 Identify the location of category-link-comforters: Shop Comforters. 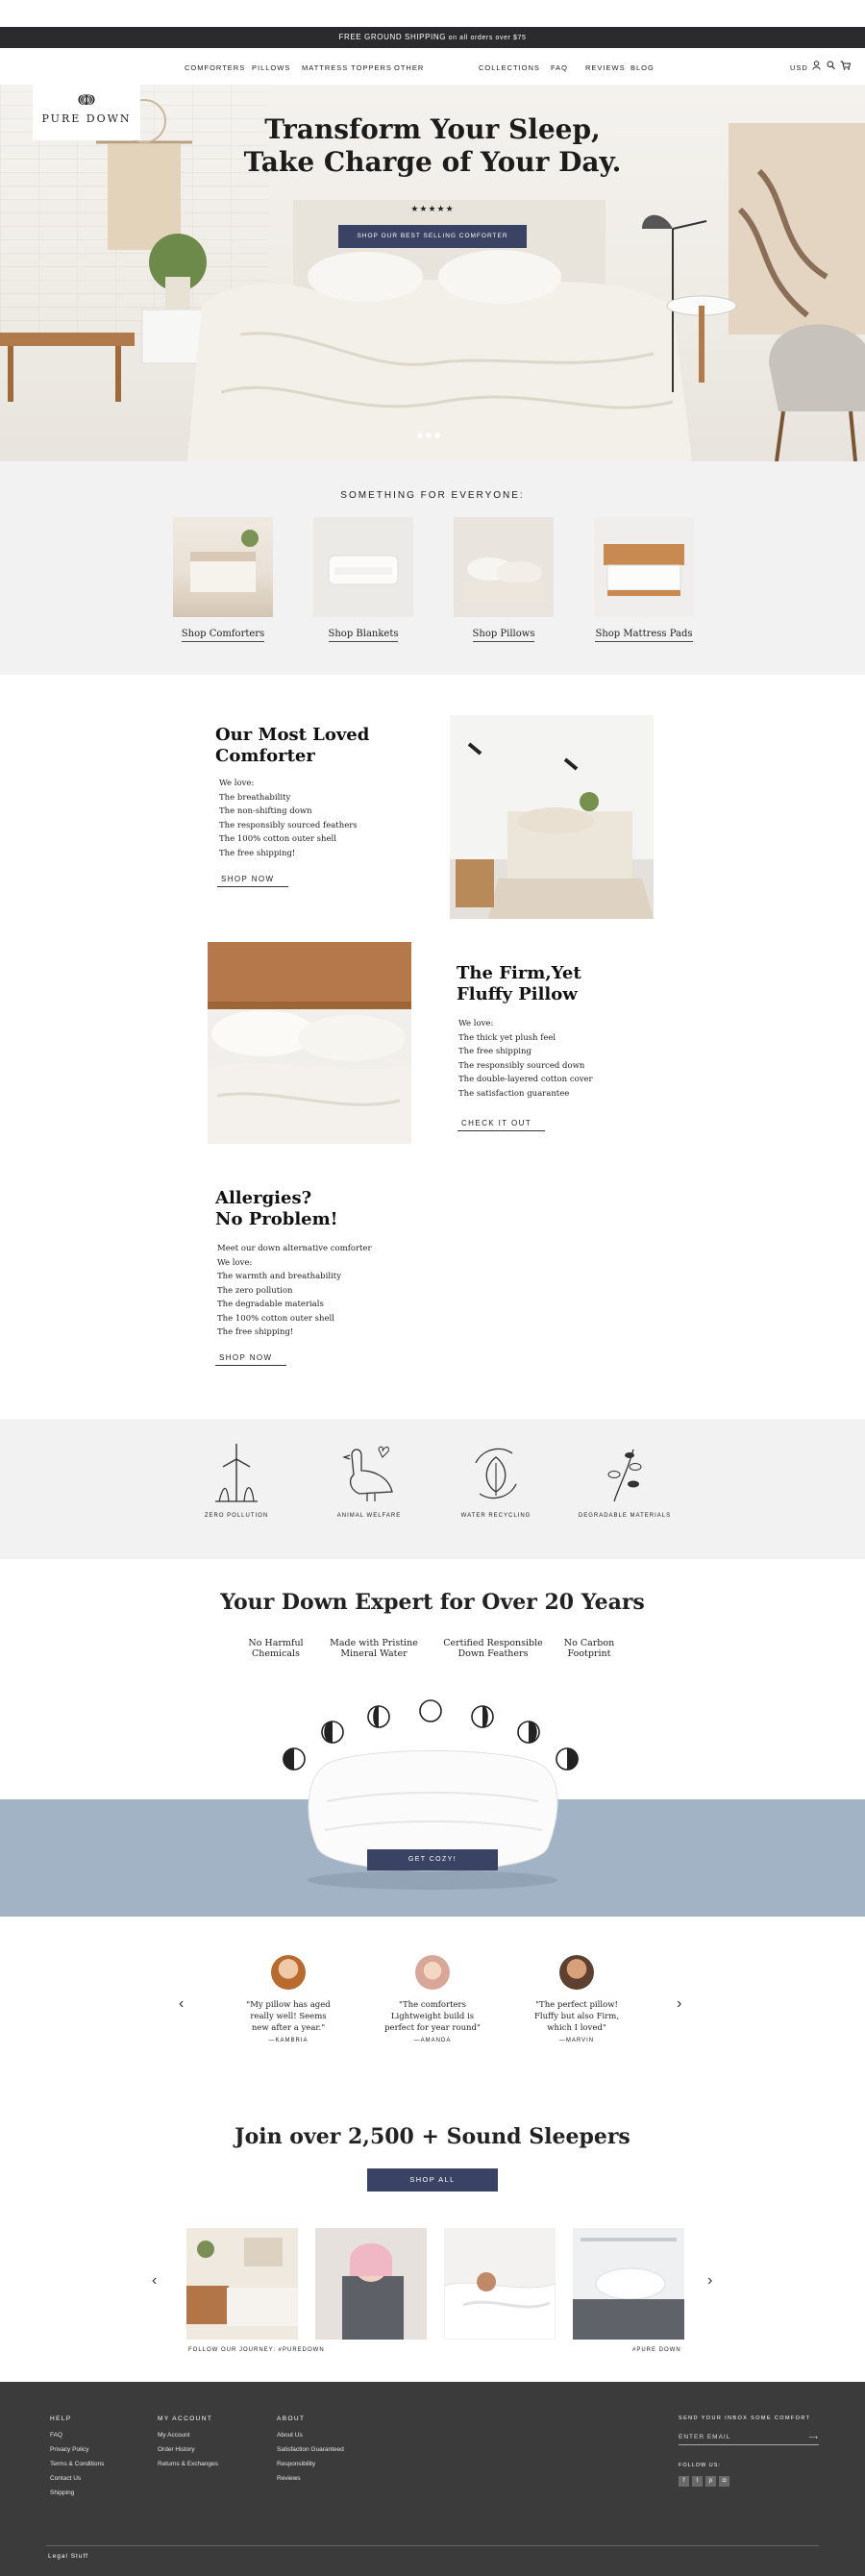
(223, 636).